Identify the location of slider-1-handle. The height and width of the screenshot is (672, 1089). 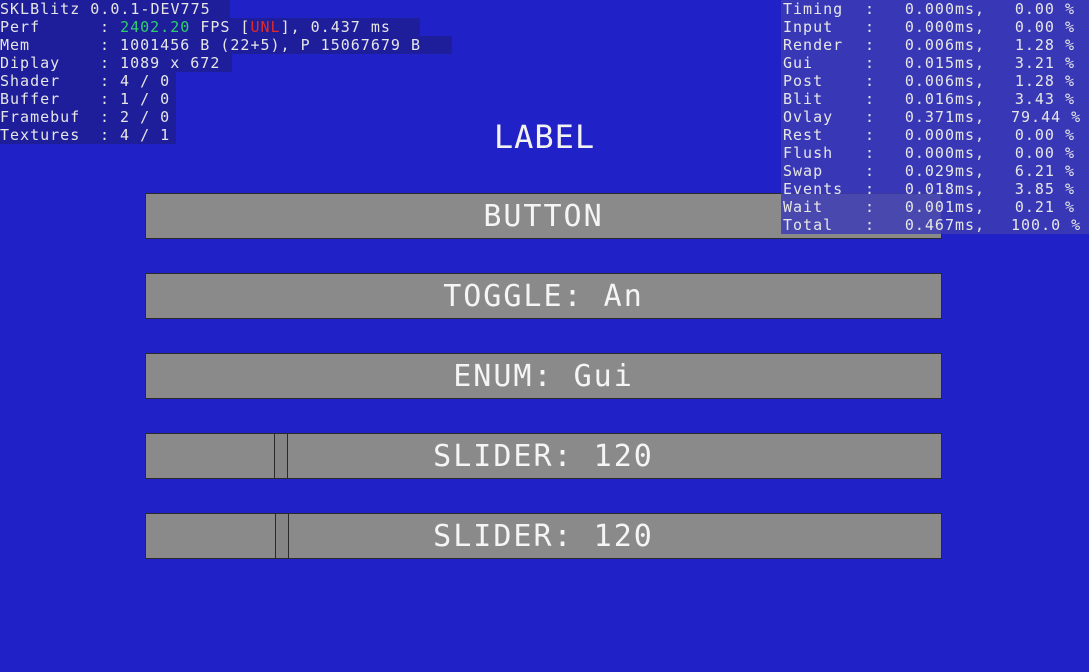
(281, 456).